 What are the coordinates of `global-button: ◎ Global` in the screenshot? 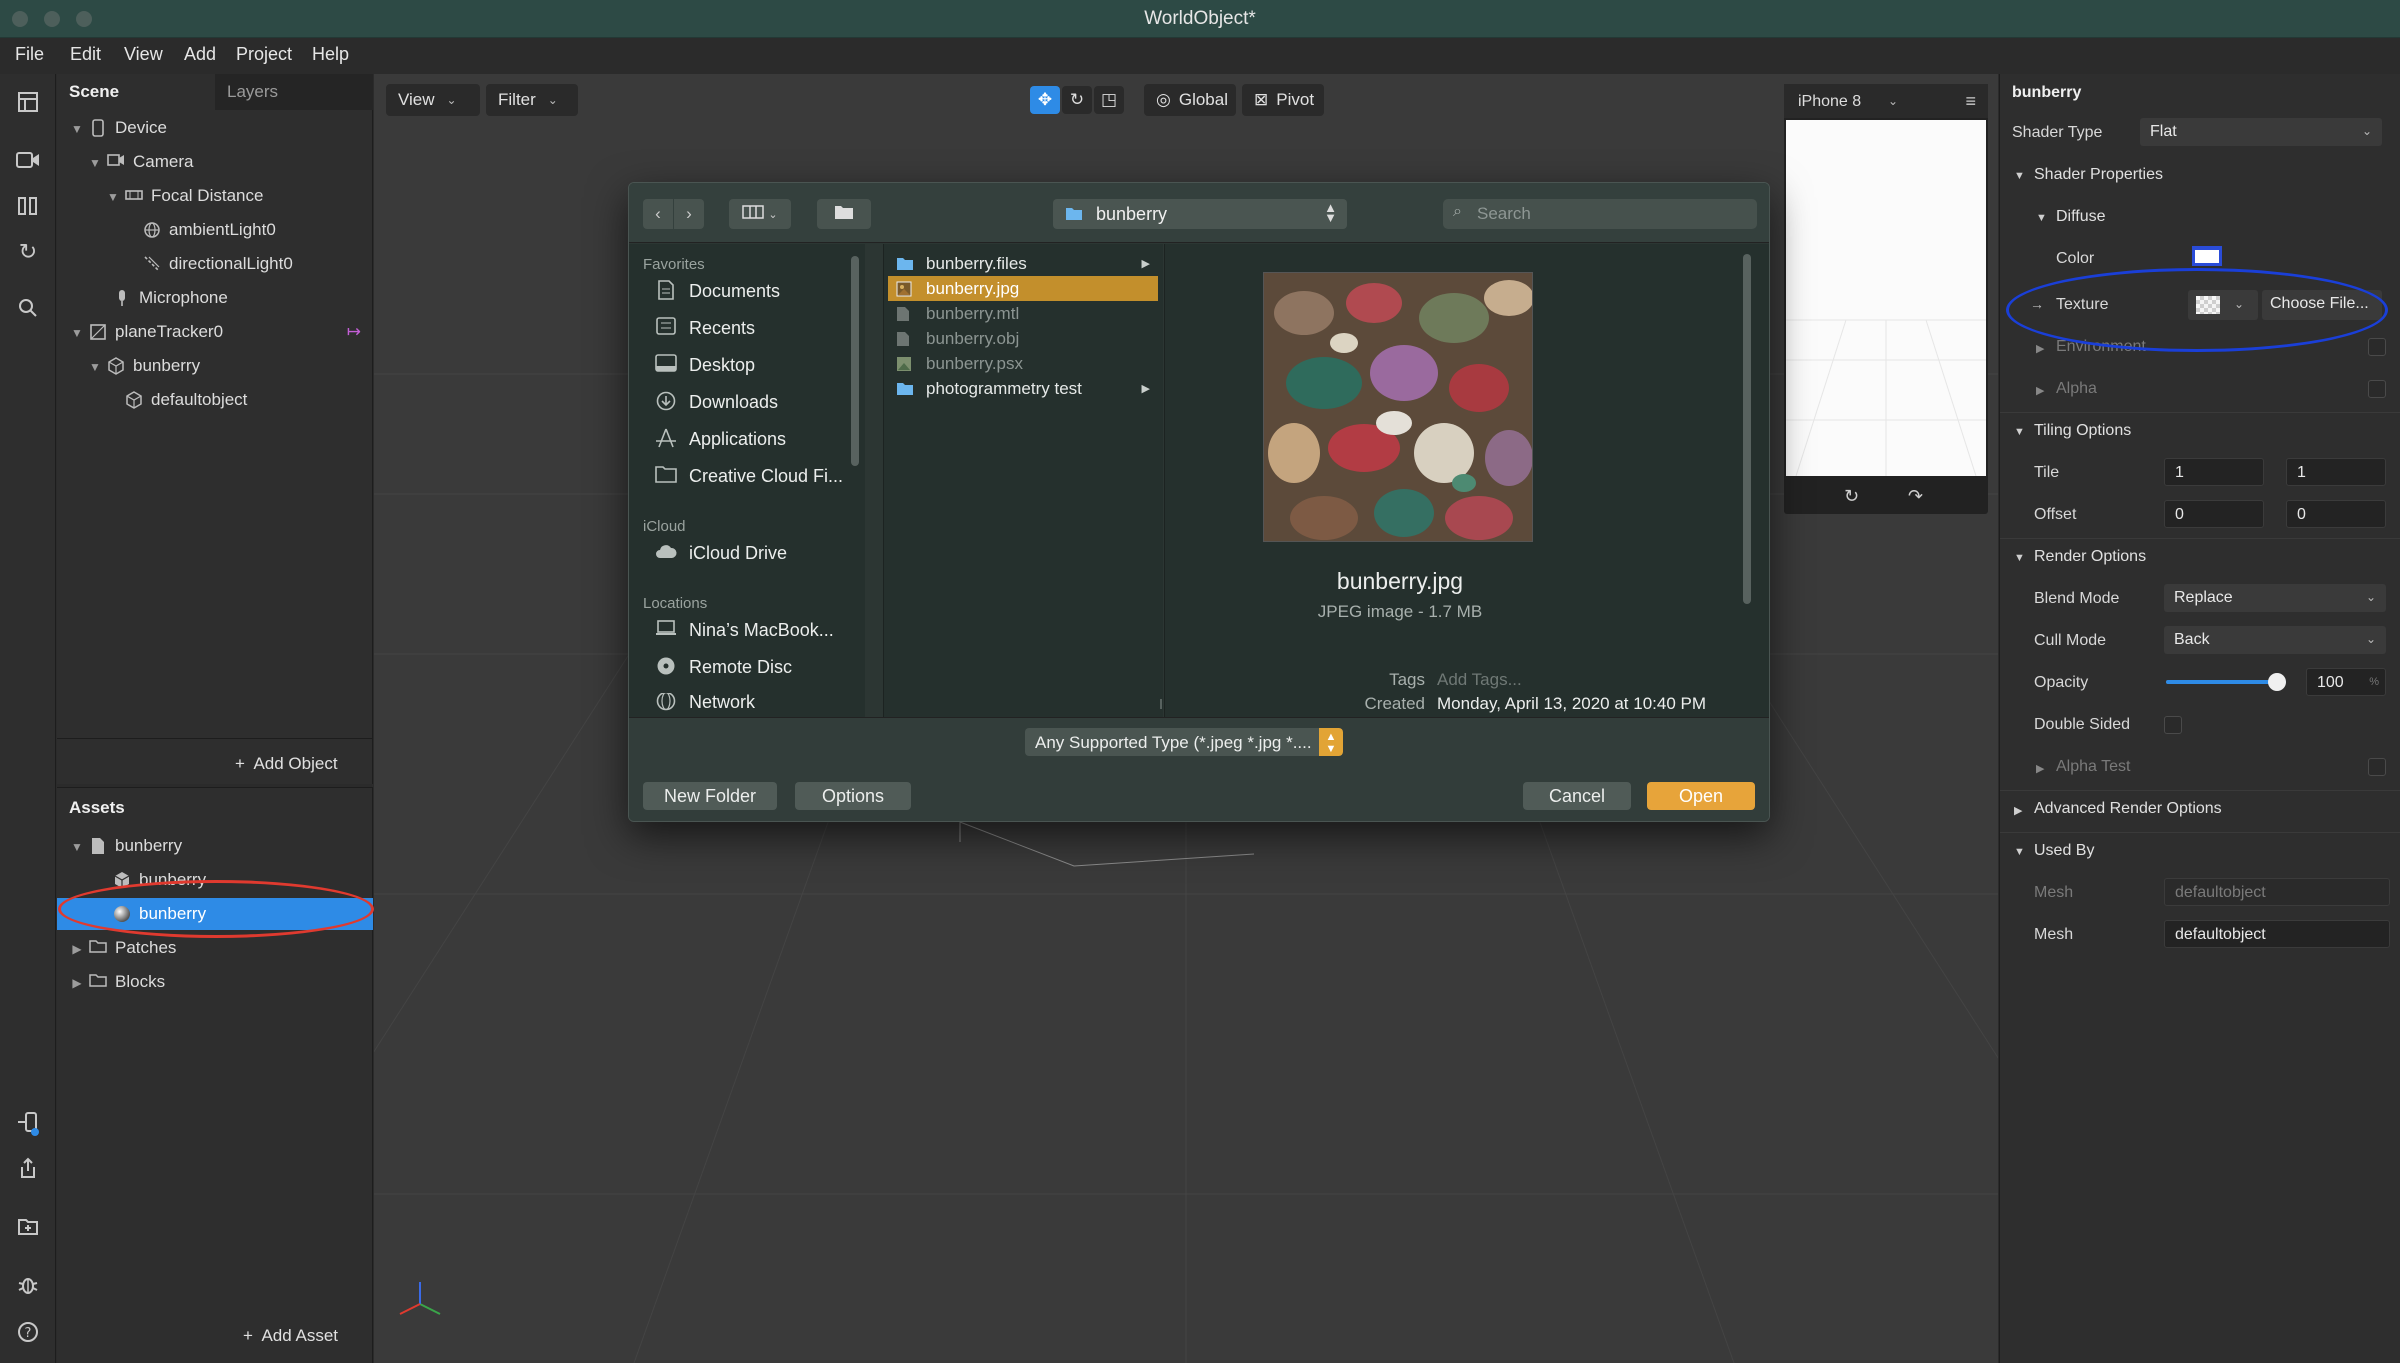 It's located at (1190, 100).